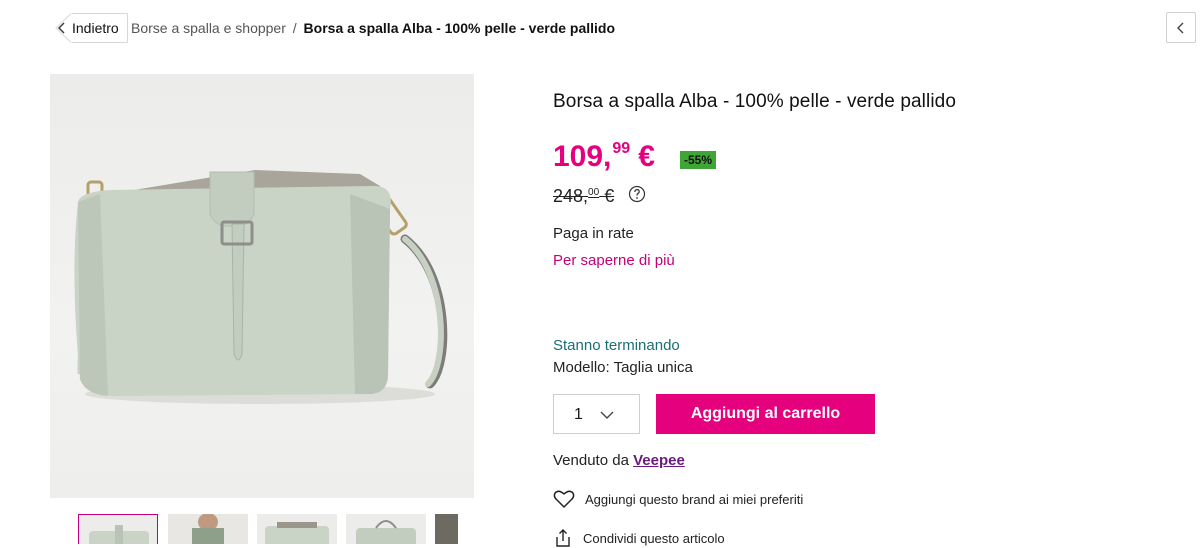 This screenshot has height=548, width=1200. I want to click on add-to-cart-button: Aggiungi al carrello, so click(765, 414).